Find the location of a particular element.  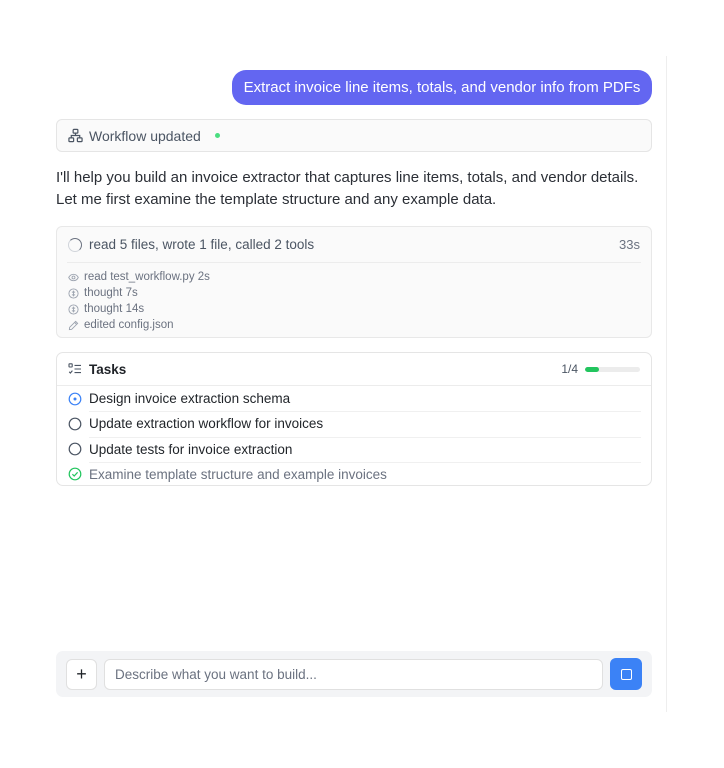

eye-icon is located at coordinates (73, 277).